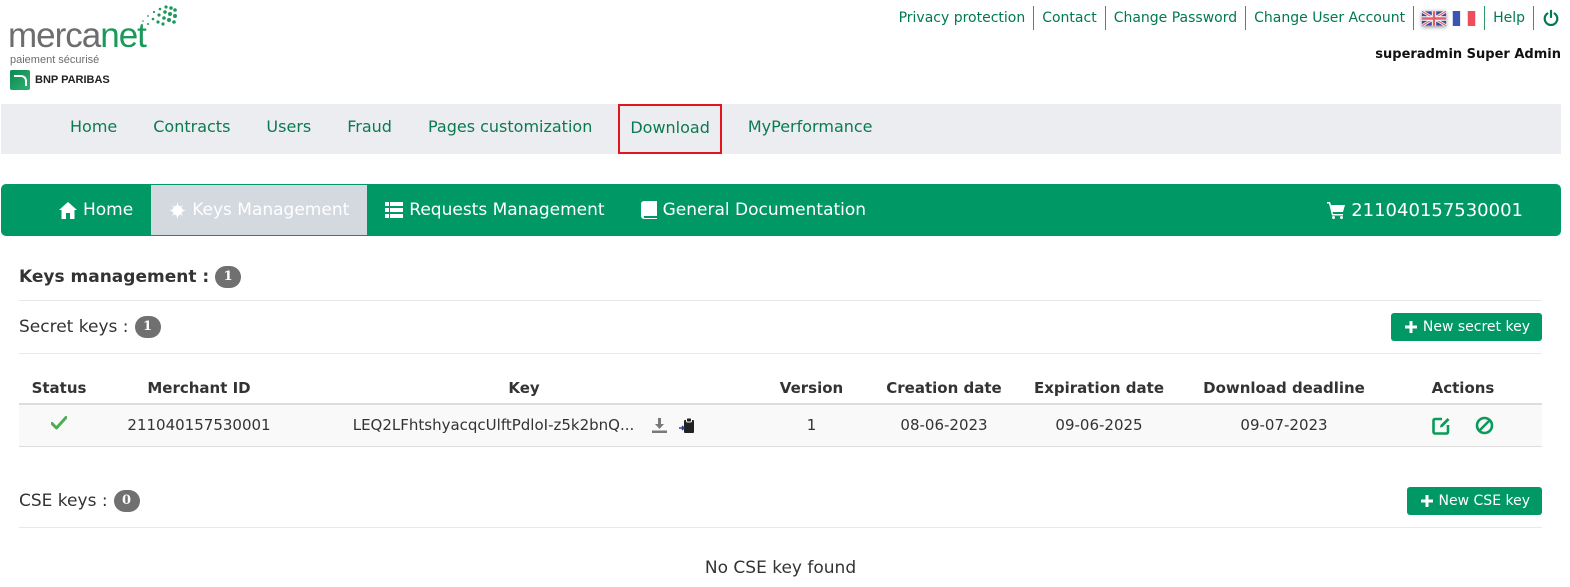 Image resolution: width=1570 pixels, height=587 pixels. Describe the element at coordinates (394, 210) in the screenshot. I see `list-icon` at that location.